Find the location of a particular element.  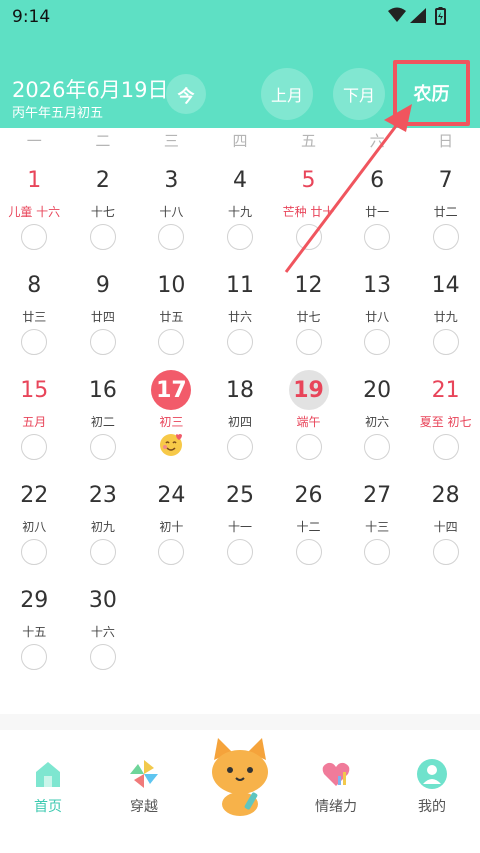

nav-travel: 穿越 is located at coordinates (144, 791).